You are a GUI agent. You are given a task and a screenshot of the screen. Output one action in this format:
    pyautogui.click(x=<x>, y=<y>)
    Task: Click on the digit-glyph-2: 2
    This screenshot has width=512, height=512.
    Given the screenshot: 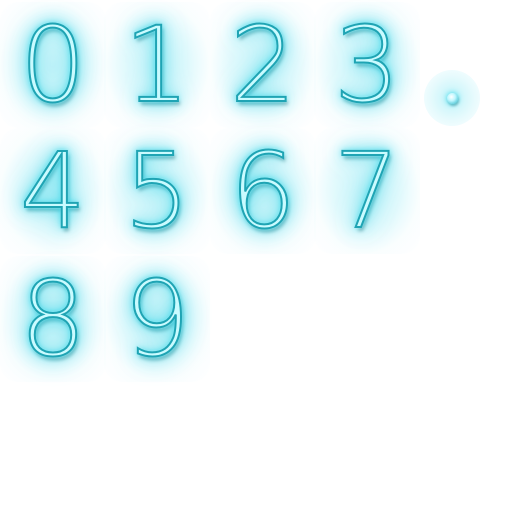 What is the action you would take?
    pyautogui.click(x=263, y=65)
    